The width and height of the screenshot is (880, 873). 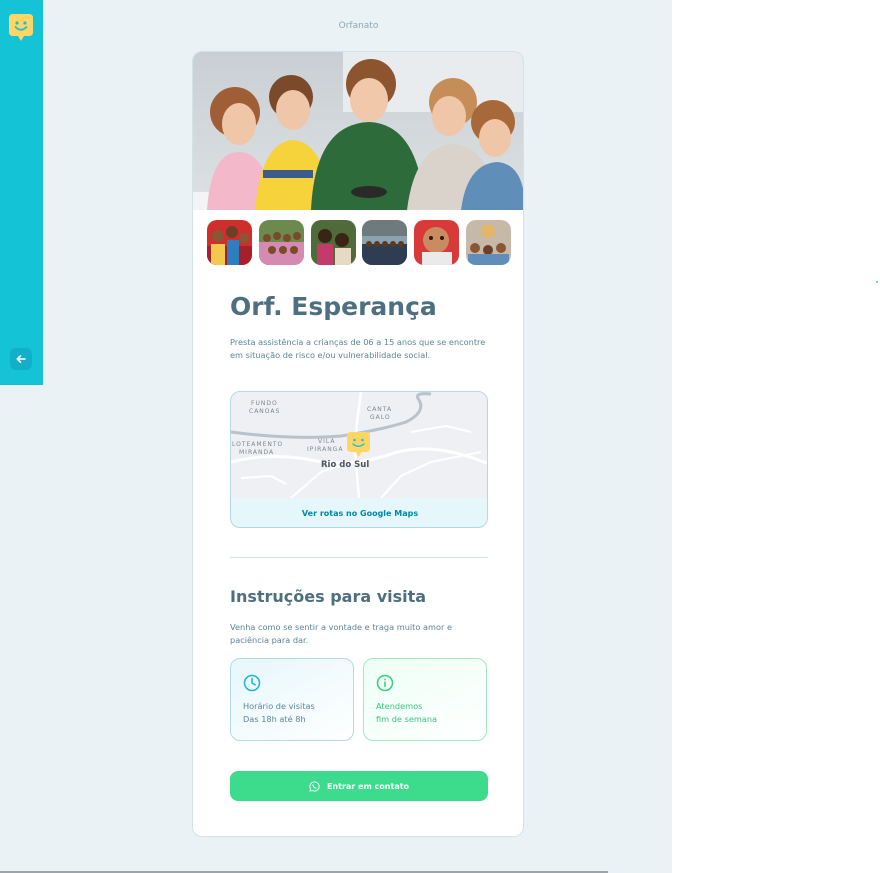 What do you see at coordinates (385, 683) in the screenshot?
I see `info-icon` at bounding box center [385, 683].